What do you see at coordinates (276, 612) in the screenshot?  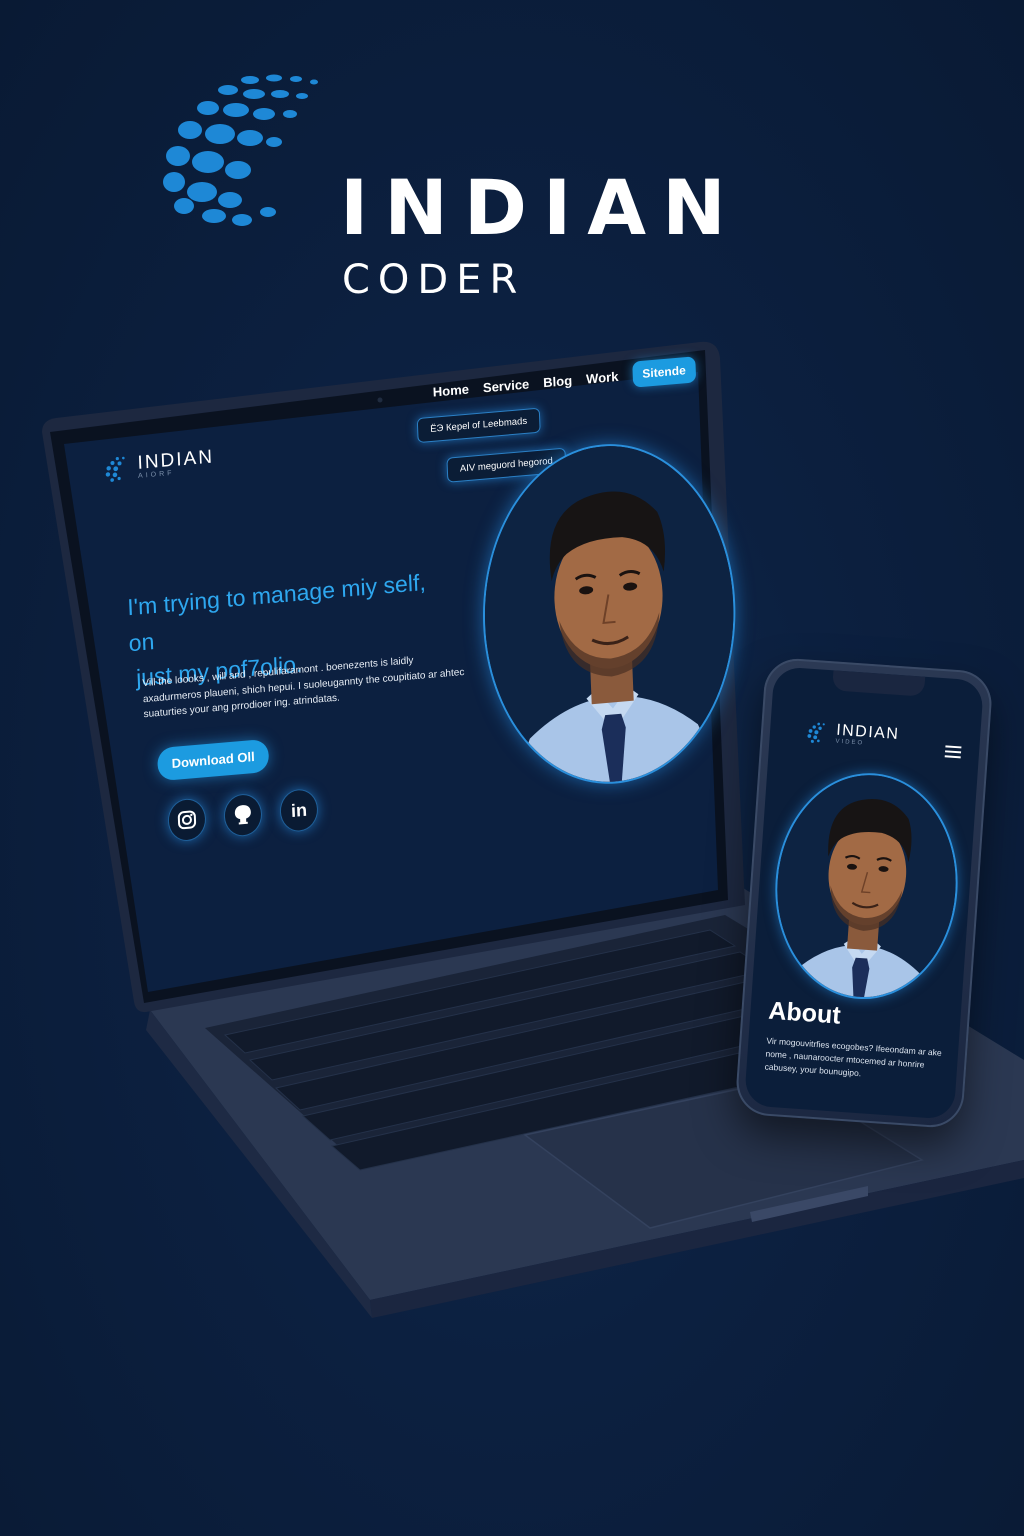 I see `hero-headline-line-1: I'm trying to manage miy self, on` at bounding box center [276, 612].